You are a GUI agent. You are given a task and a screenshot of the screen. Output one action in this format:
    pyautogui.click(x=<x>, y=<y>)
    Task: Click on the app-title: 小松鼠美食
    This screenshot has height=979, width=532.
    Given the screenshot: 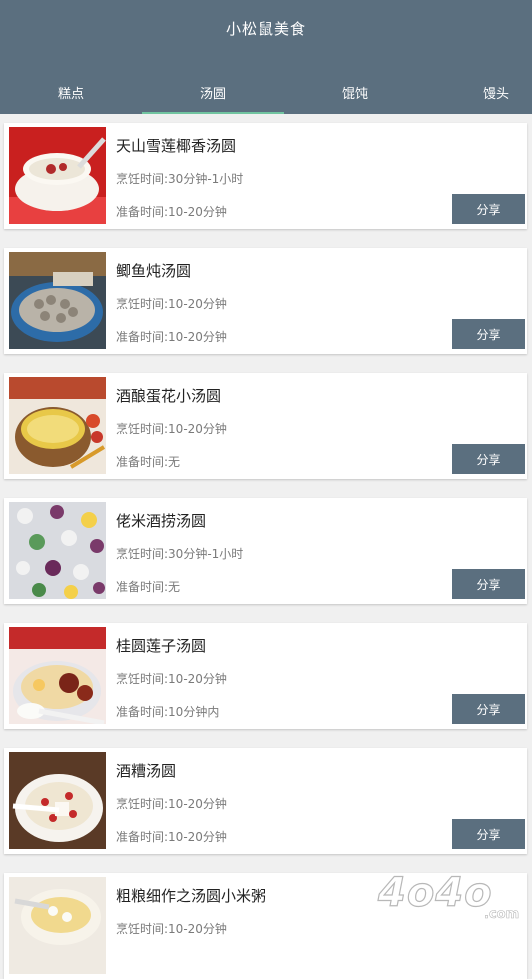 What is the action you would take?
    pyautogui.click(x=265, y=29)
    